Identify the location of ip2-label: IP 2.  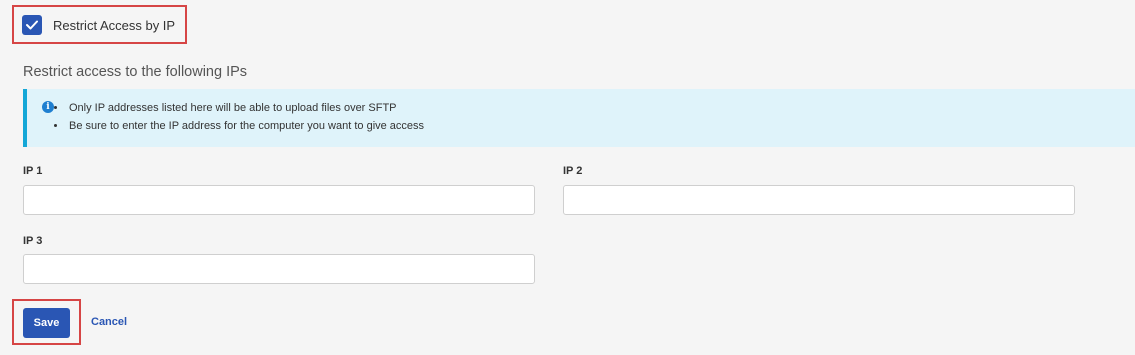
(573, 171).